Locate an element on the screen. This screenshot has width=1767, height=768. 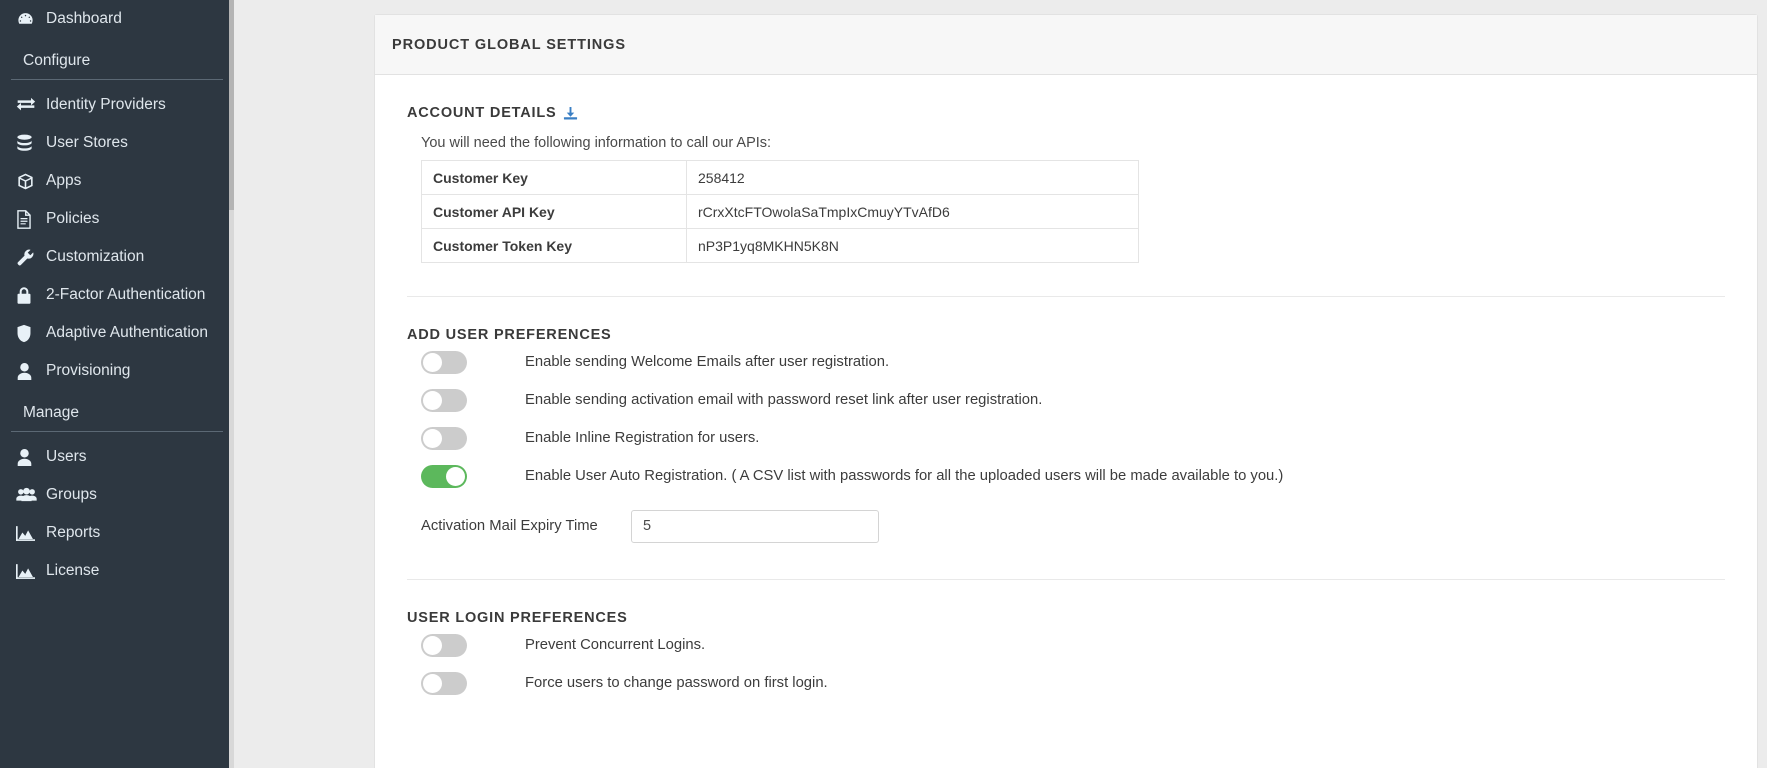
sidebar-item-label: 2-Factor Authentication is located at coordinates (126, 295).